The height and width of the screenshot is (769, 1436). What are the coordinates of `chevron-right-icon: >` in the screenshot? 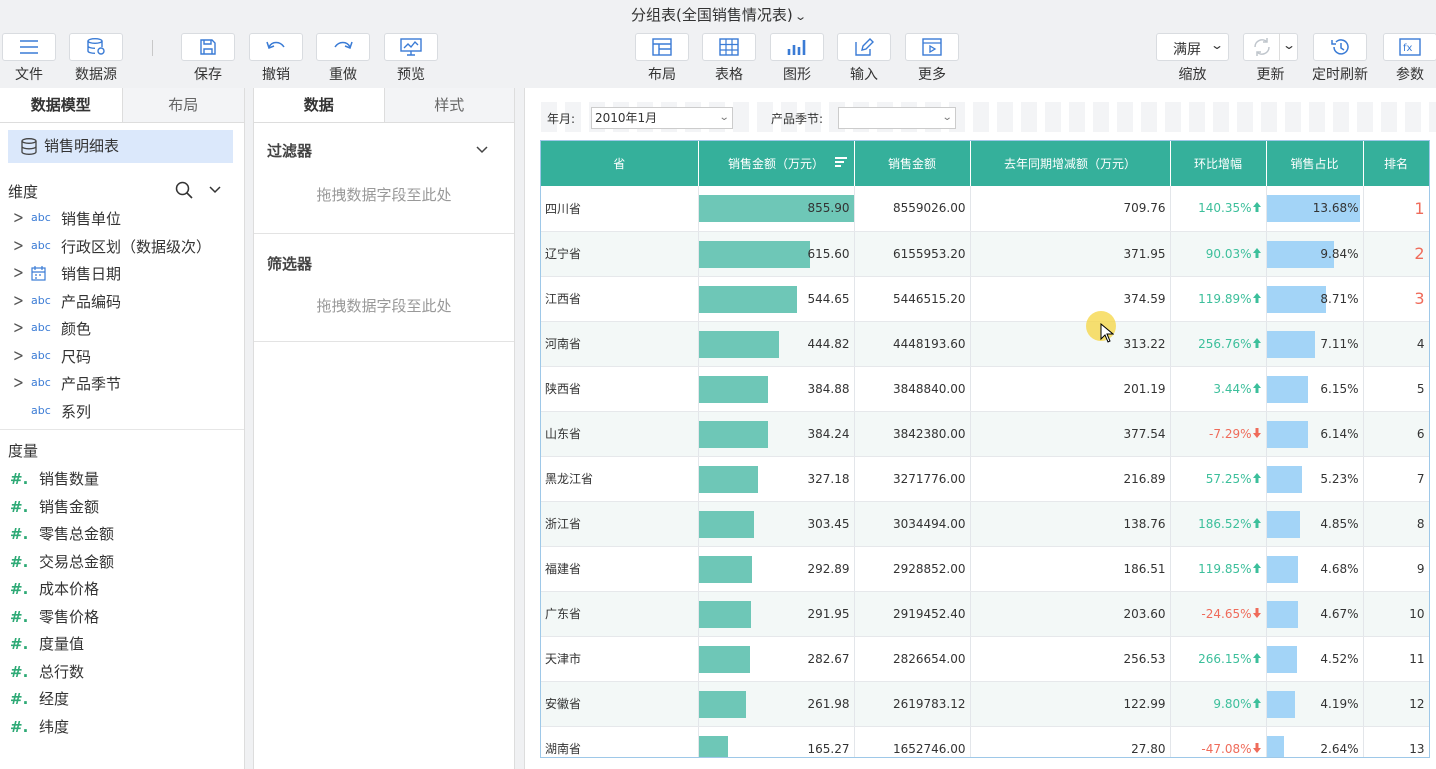 It's located at (18, 384).